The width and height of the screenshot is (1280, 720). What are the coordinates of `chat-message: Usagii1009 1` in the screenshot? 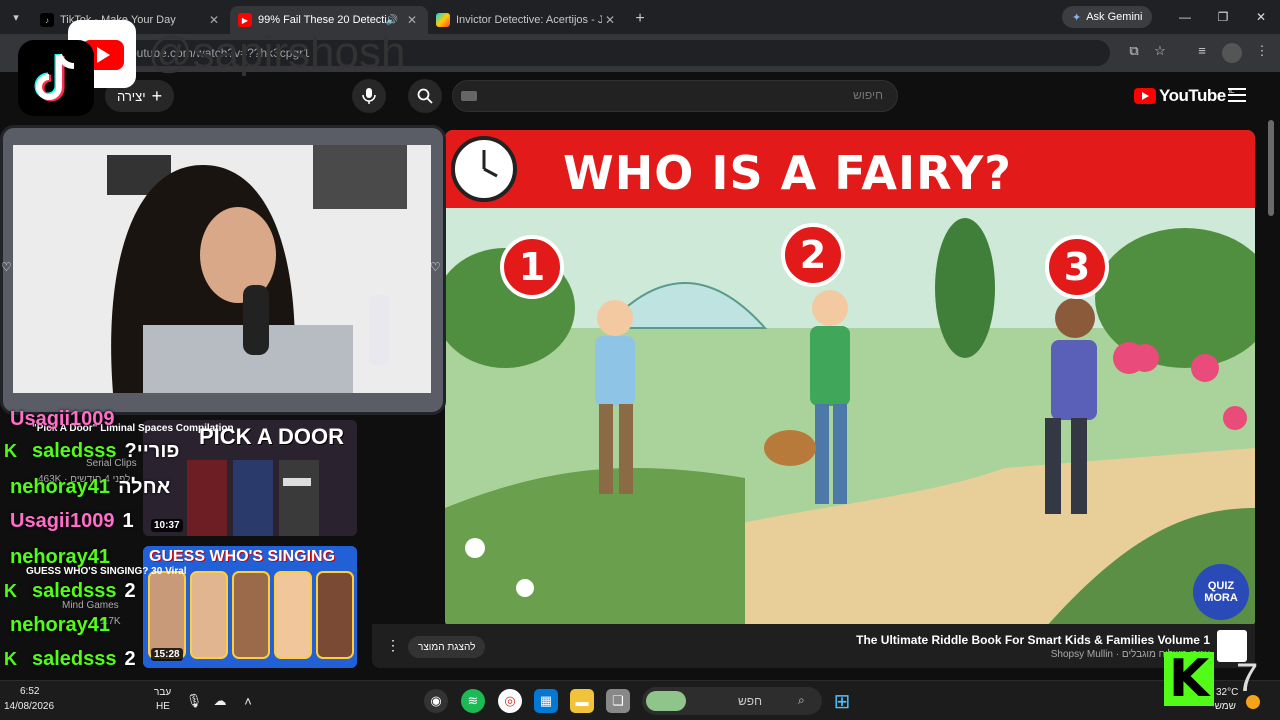 It's located at (72, 521).